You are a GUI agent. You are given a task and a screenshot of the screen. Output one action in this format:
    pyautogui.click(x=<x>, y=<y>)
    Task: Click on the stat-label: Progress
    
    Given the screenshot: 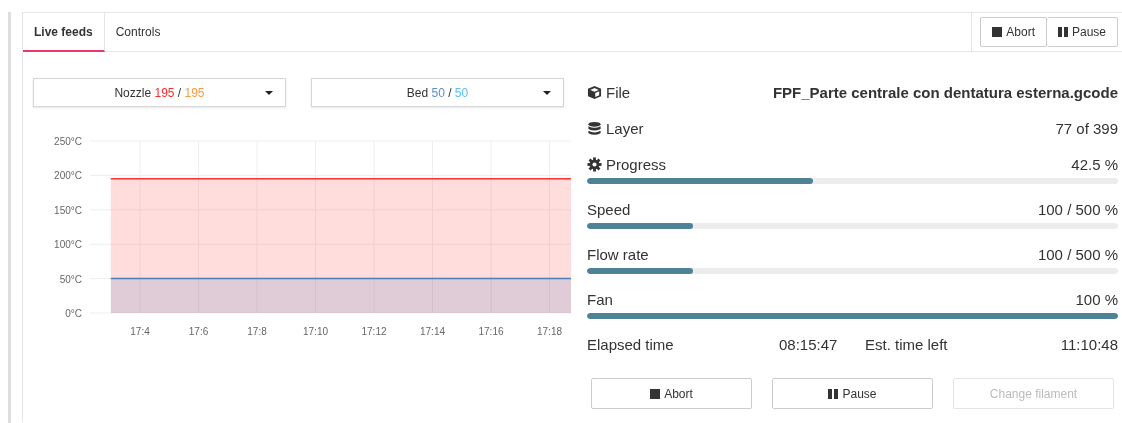 What is the action you would take?
    pyautogui.click(x=636, y=164)
    